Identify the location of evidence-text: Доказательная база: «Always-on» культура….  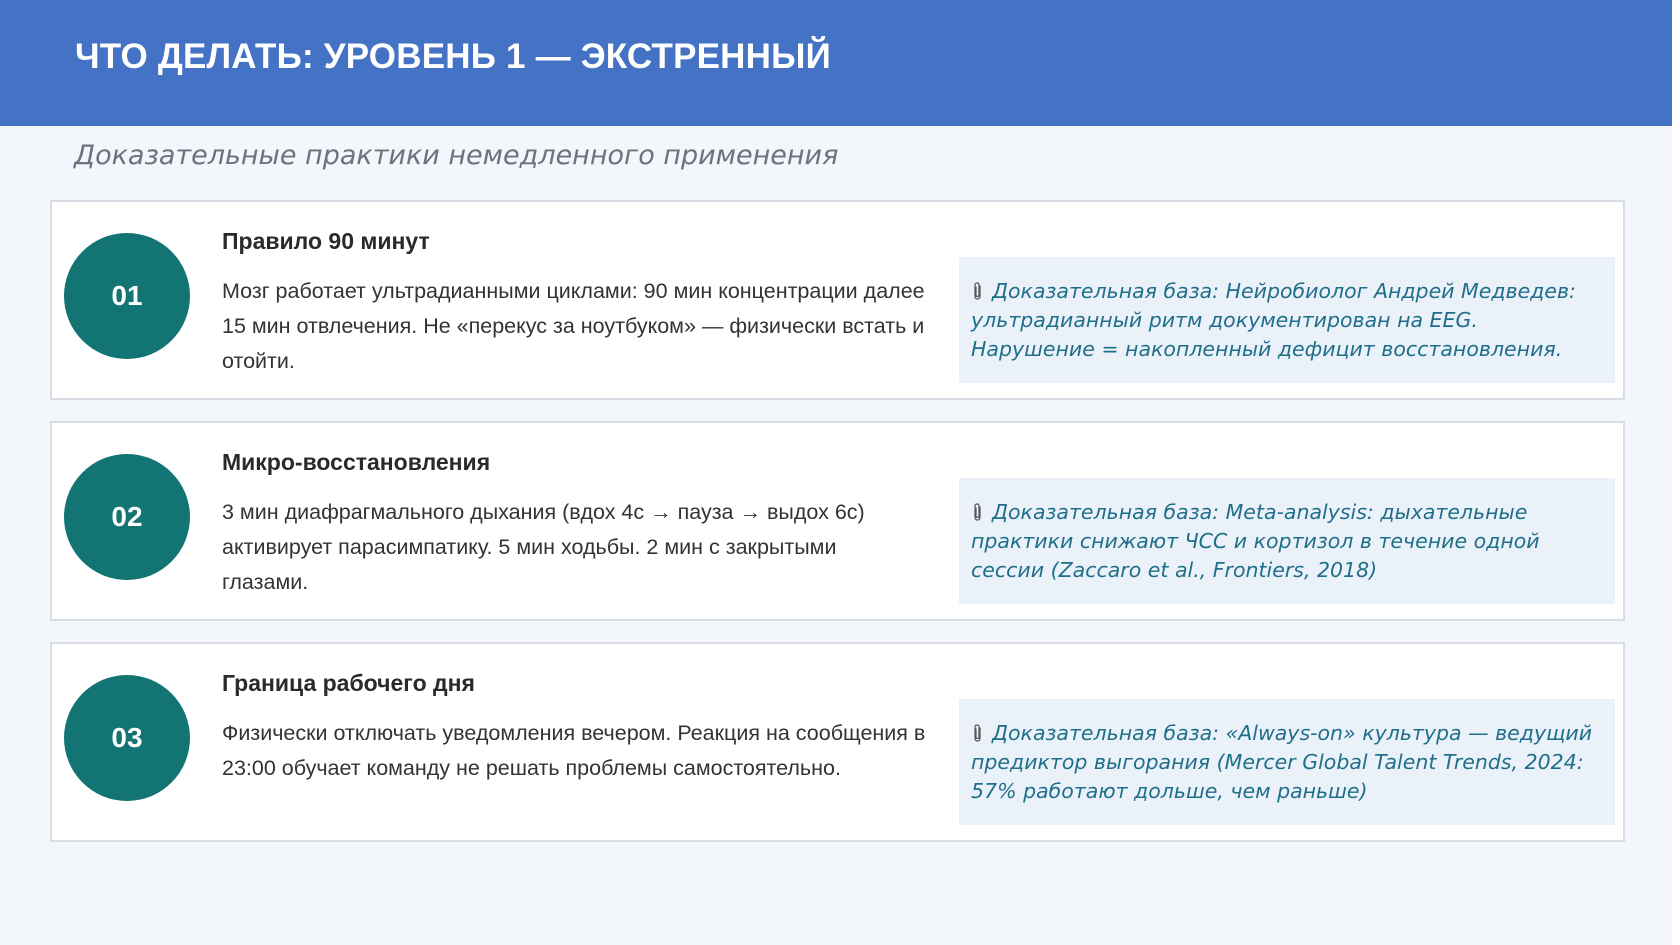
(1282, 761).